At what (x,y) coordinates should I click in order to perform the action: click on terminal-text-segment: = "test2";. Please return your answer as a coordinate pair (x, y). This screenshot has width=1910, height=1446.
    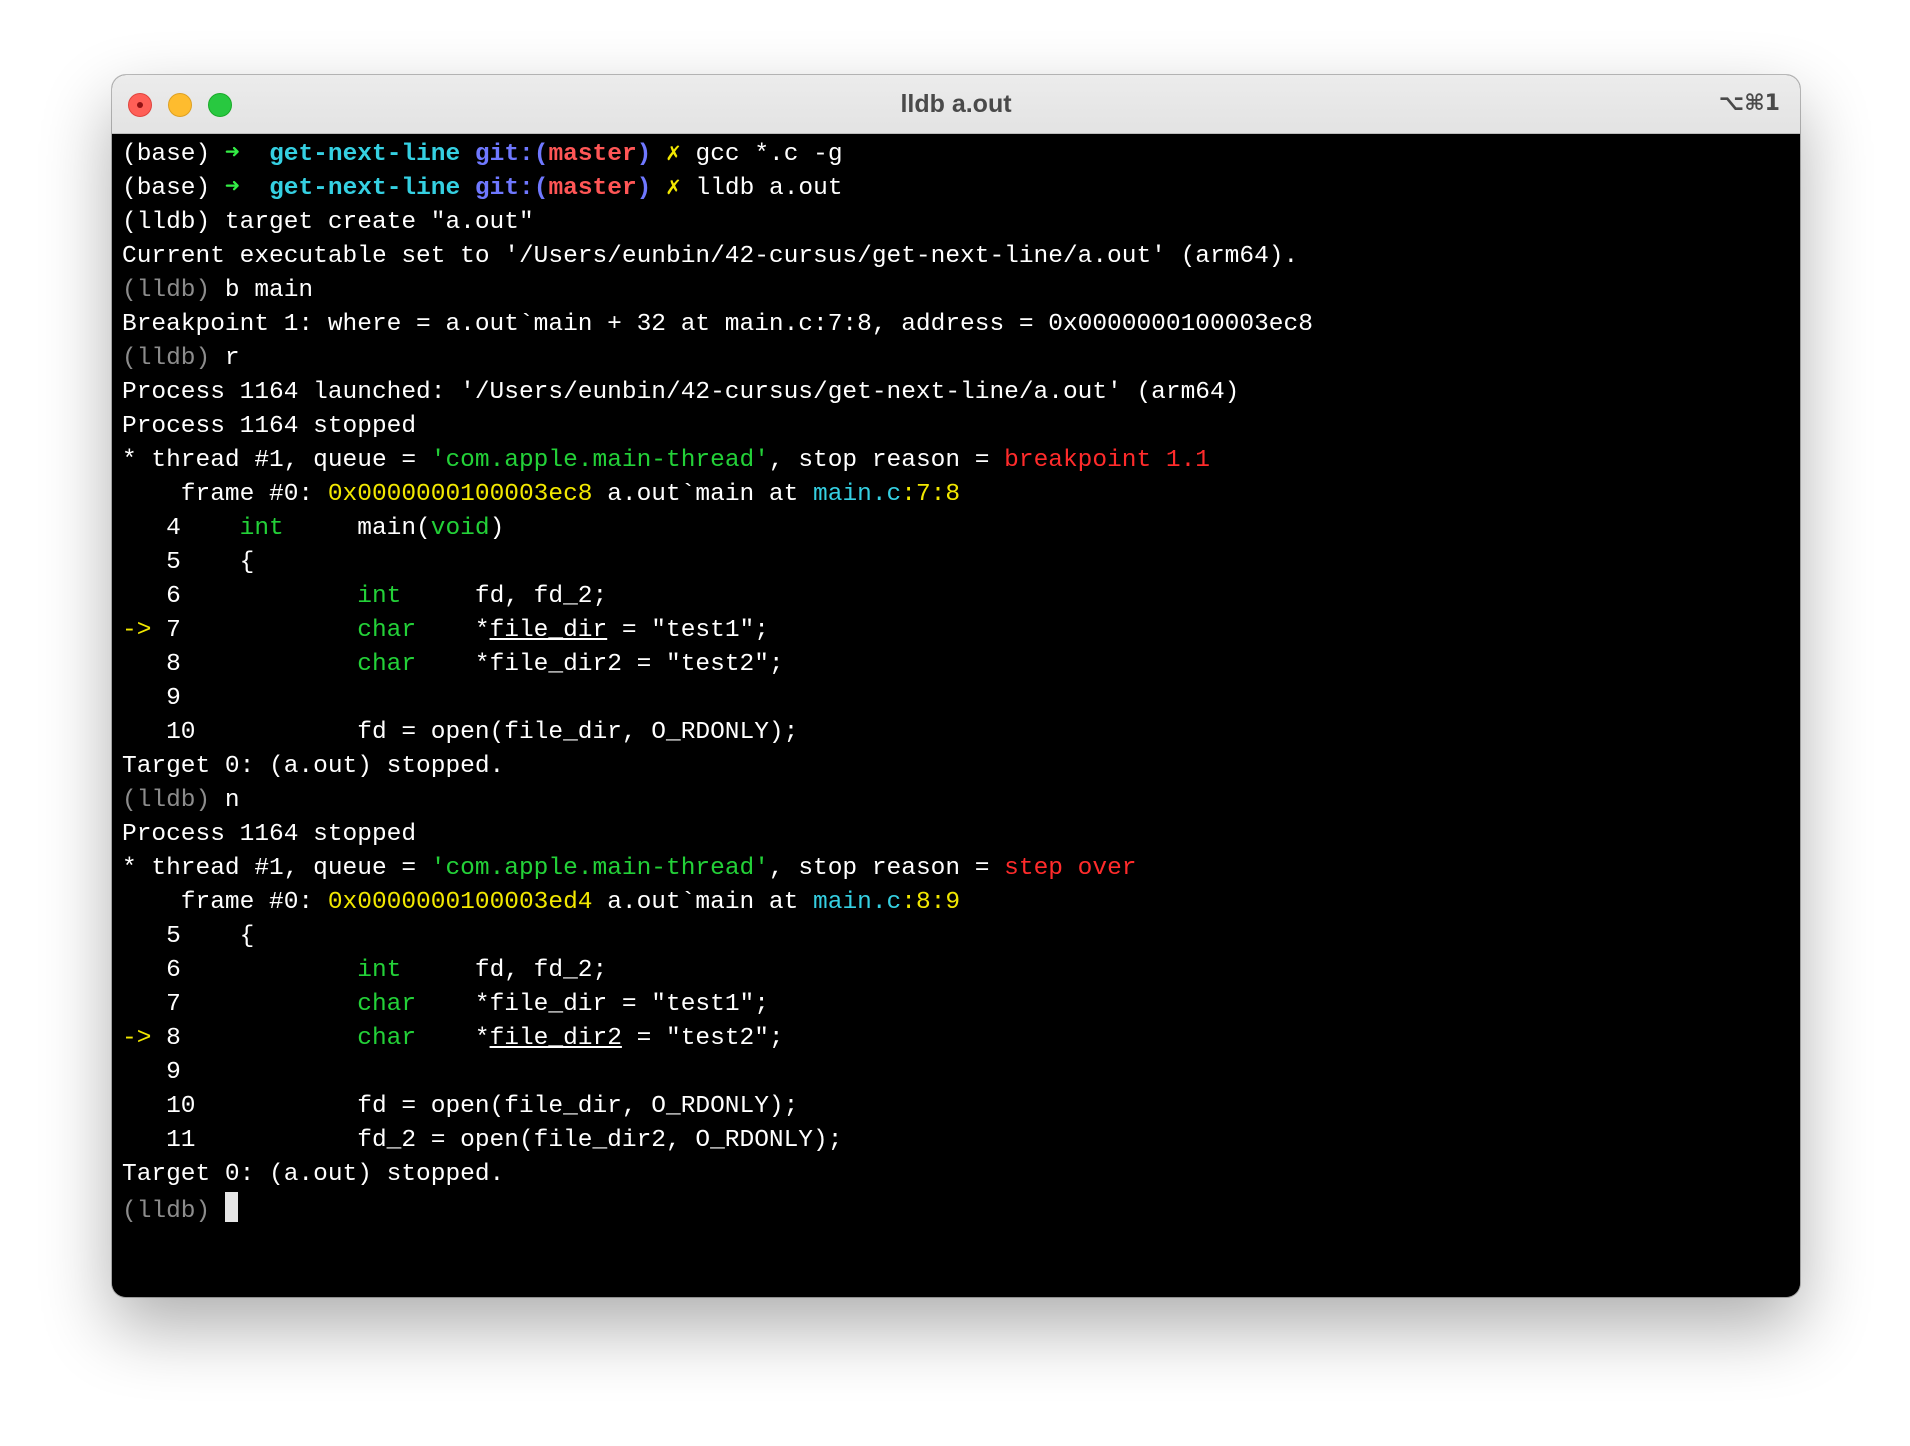
    Looking at the image, I should click on (702, 1038).